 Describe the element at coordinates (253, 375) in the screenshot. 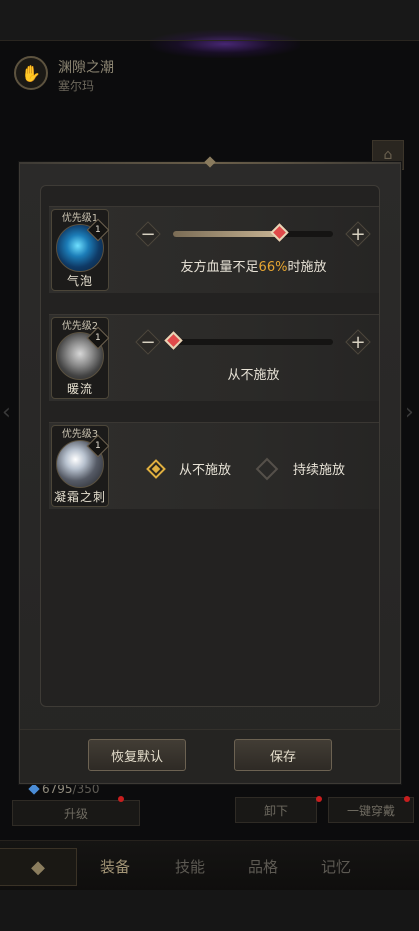

I see `cast-condition-text: 从不施放` at that location.